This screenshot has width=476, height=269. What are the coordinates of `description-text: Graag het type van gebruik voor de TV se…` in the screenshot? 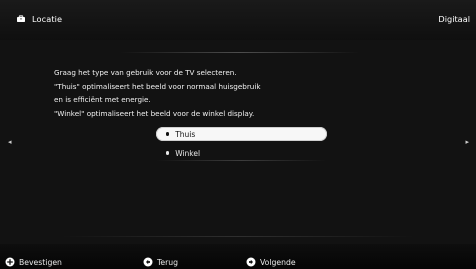 It's located at (214, 93).